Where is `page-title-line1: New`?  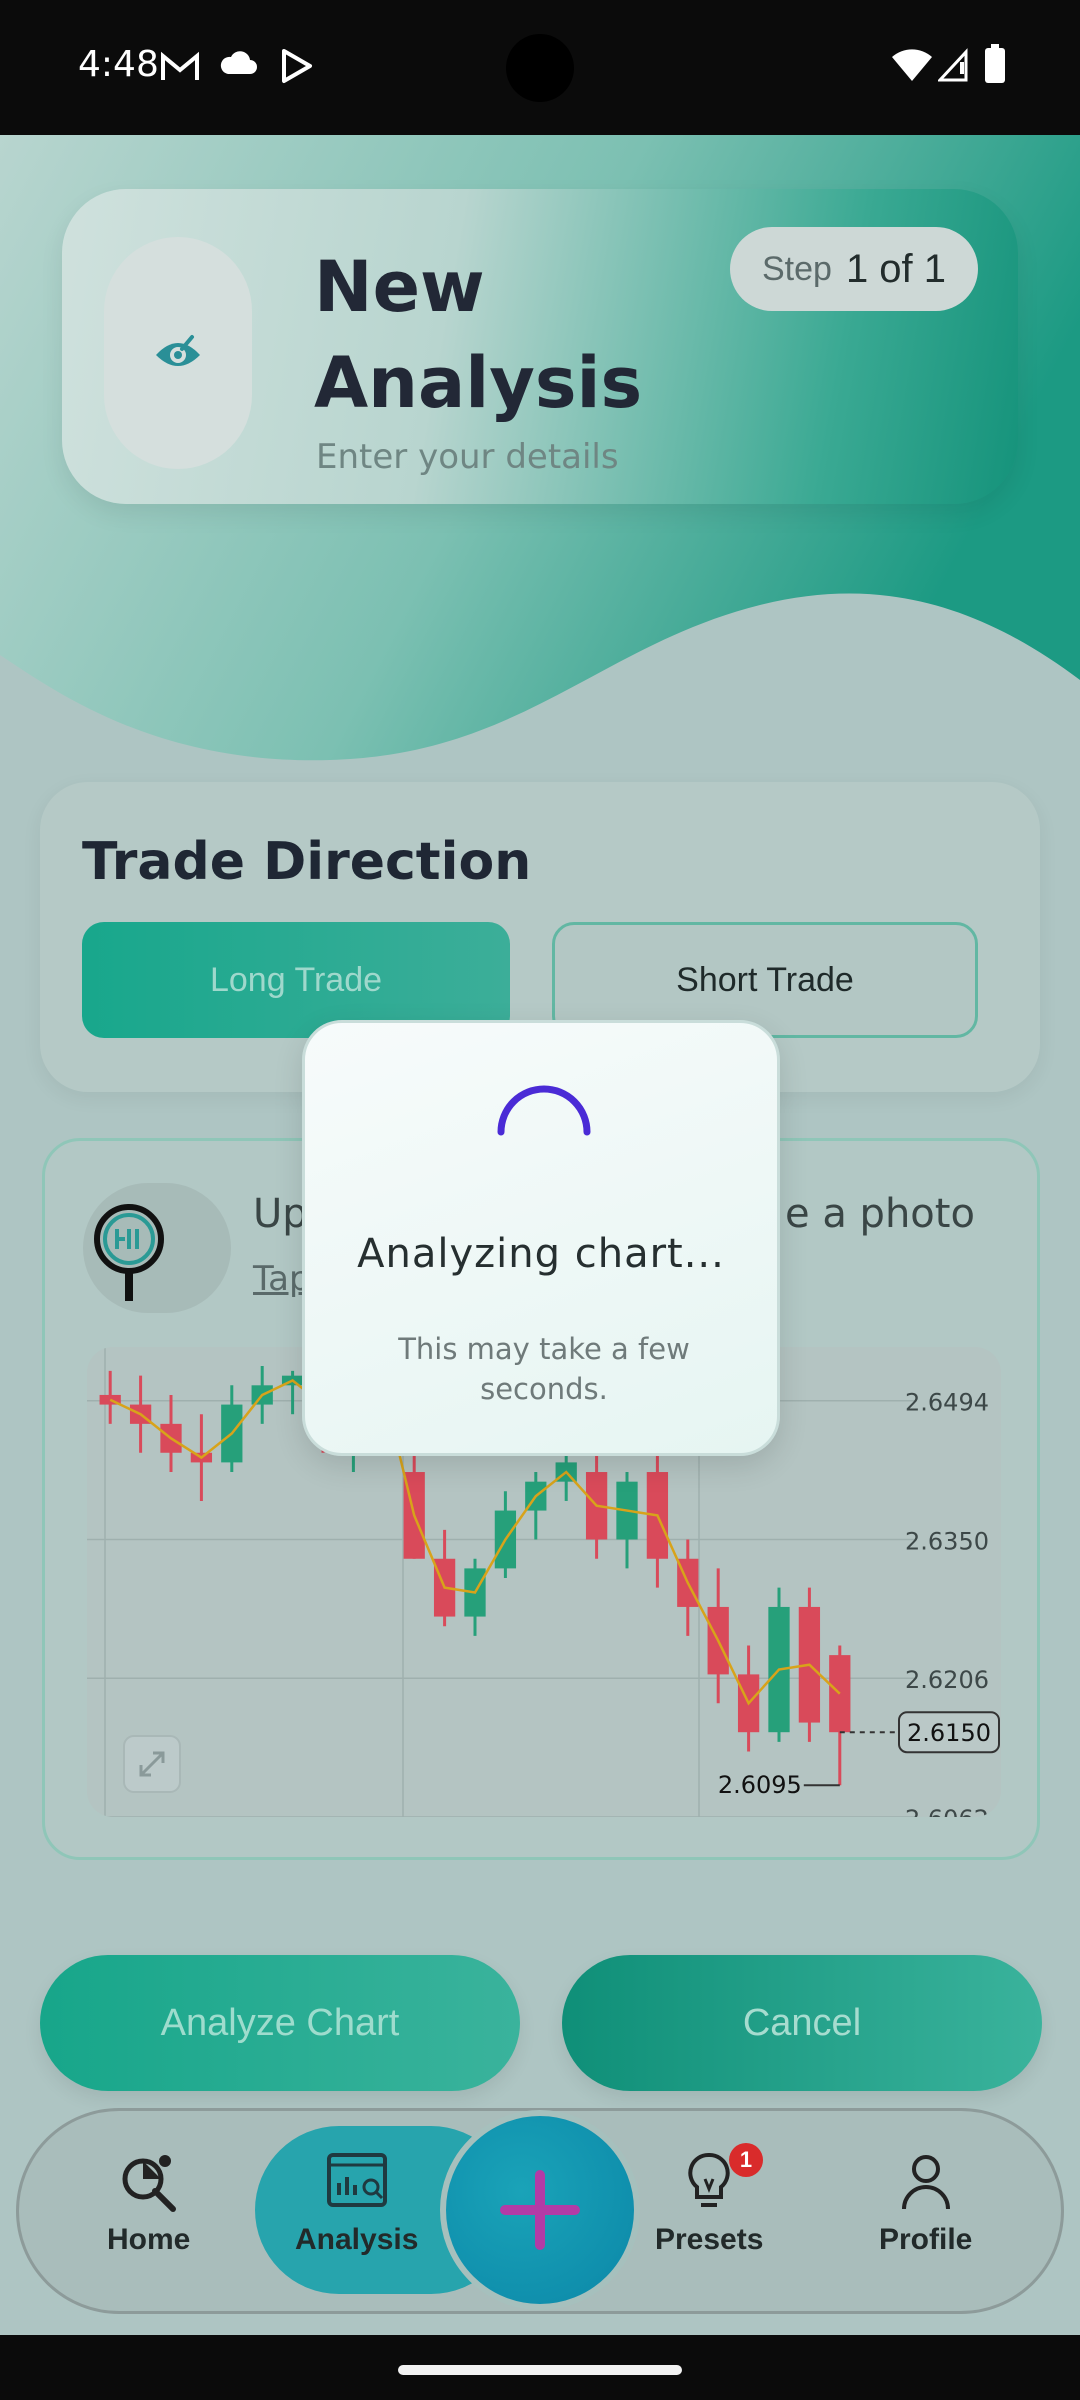 page-title-line1: New is located at coordinates (399, 287).